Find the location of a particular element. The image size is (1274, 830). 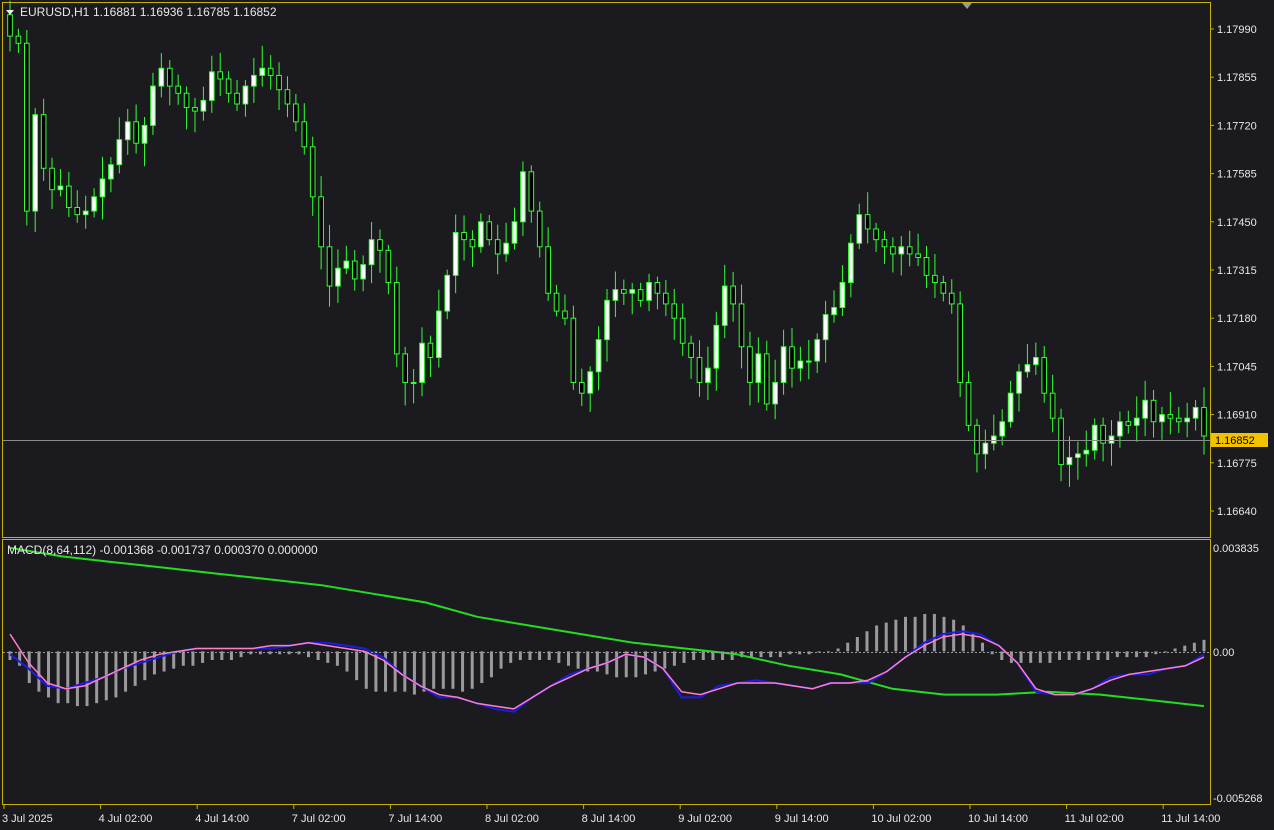

time-tick-label: 10 Jul 14:00 is located at coordinates (998, 819).